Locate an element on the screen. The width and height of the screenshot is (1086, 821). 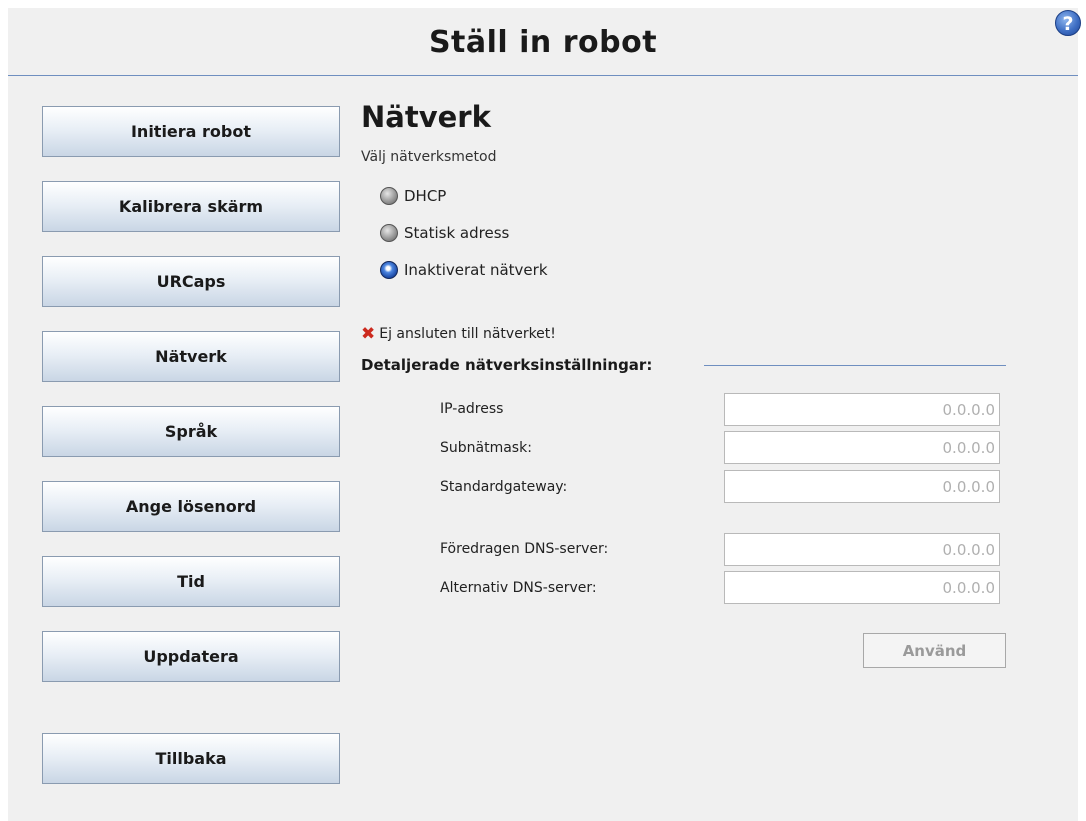
preferred-dns-label: Föredragen DNS-server: is located at coordinates (524, 549).